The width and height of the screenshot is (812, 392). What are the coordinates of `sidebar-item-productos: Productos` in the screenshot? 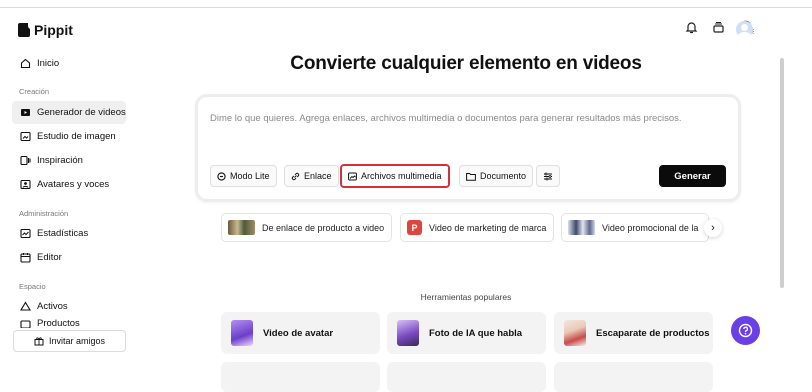 It's located at (69, 323).